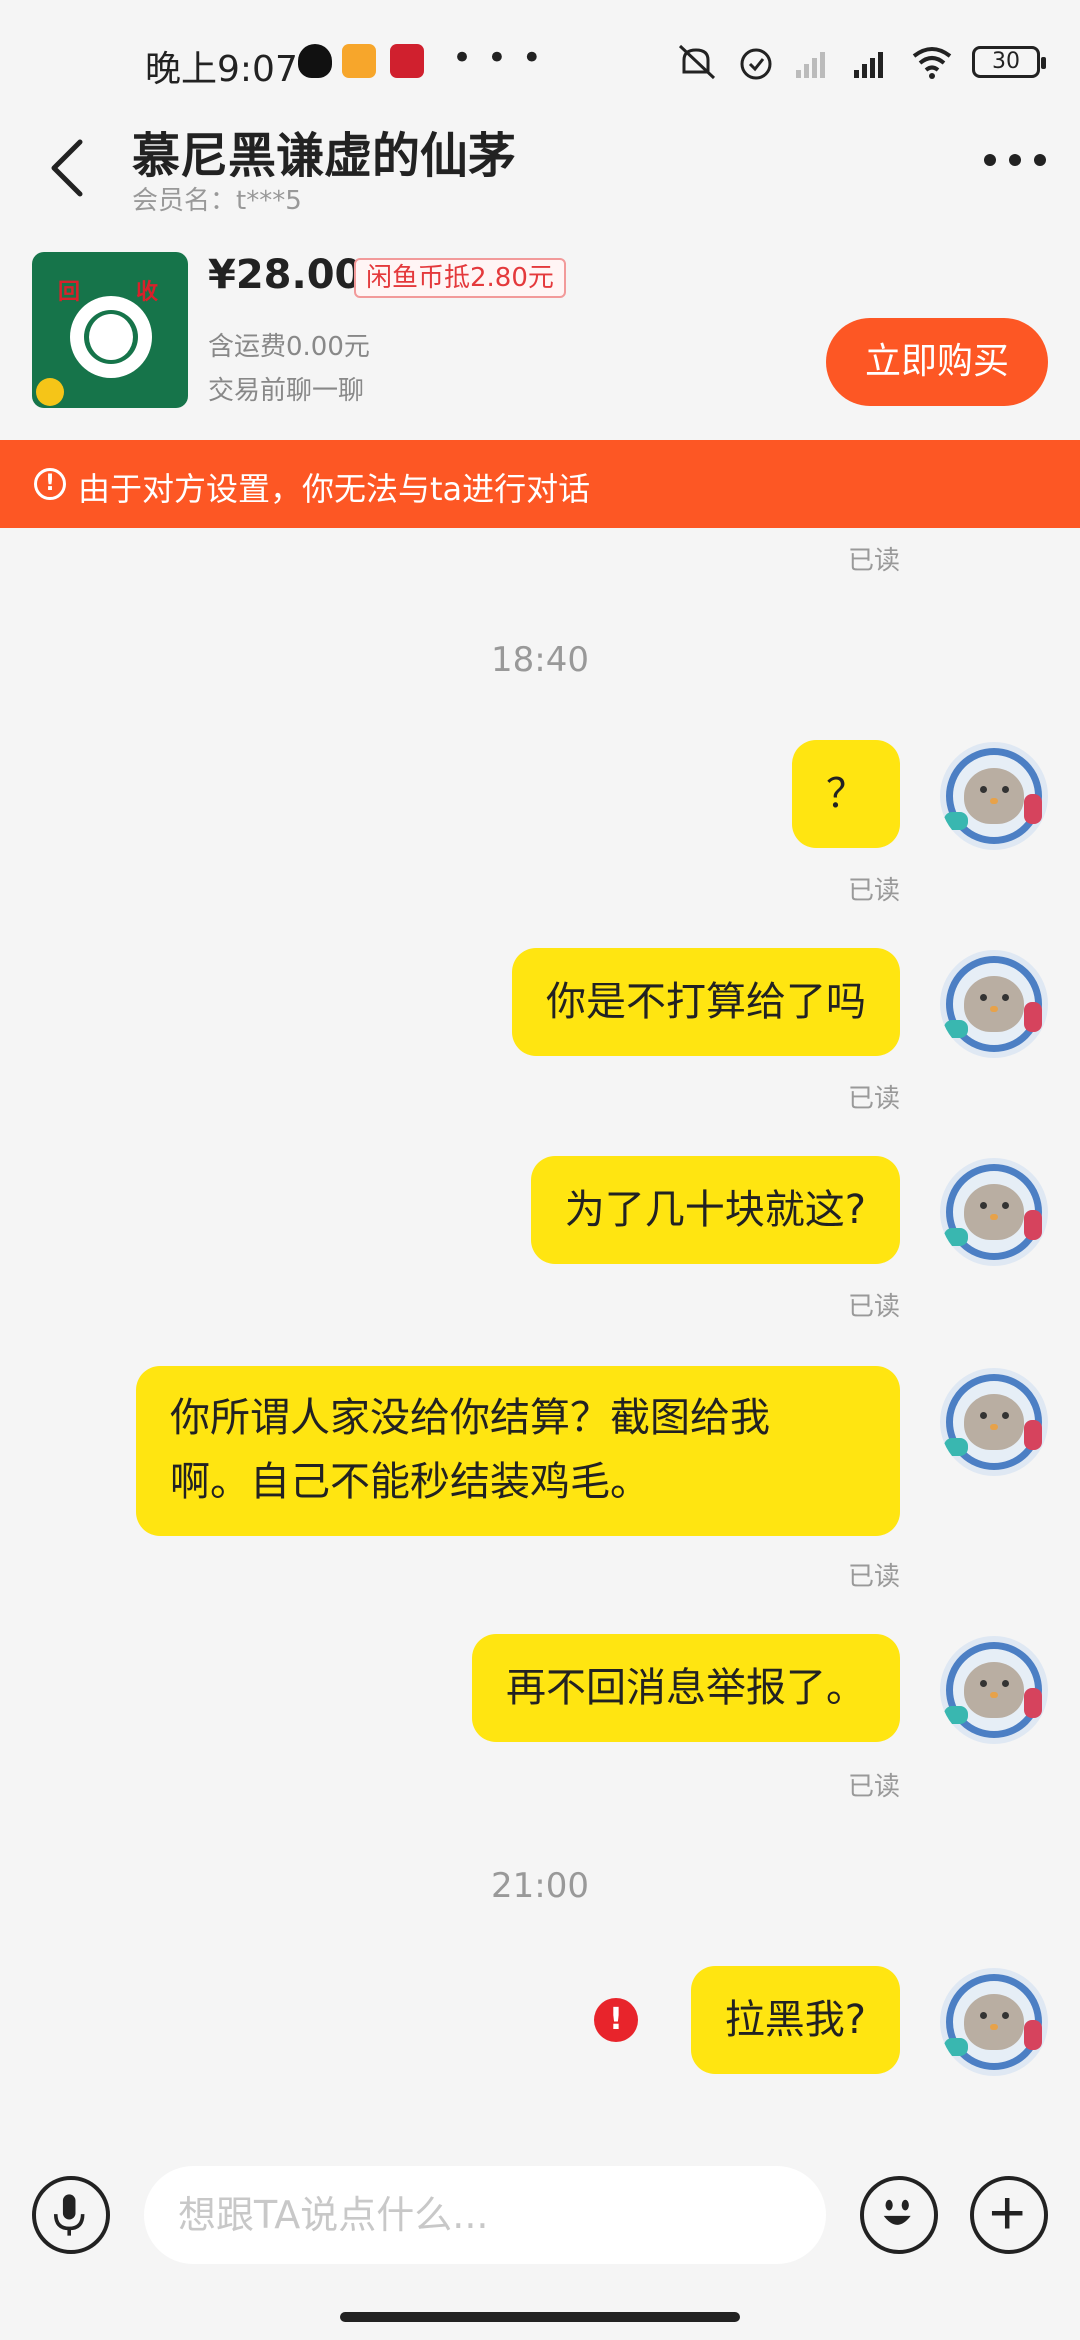 The height and width of the screenshot is (2340, 1080). What do you see at coordinates (706, 1002) in the screenshot?
I see `message-bubble: 你是不打算给了吗` at bounding box center [706, 1002].